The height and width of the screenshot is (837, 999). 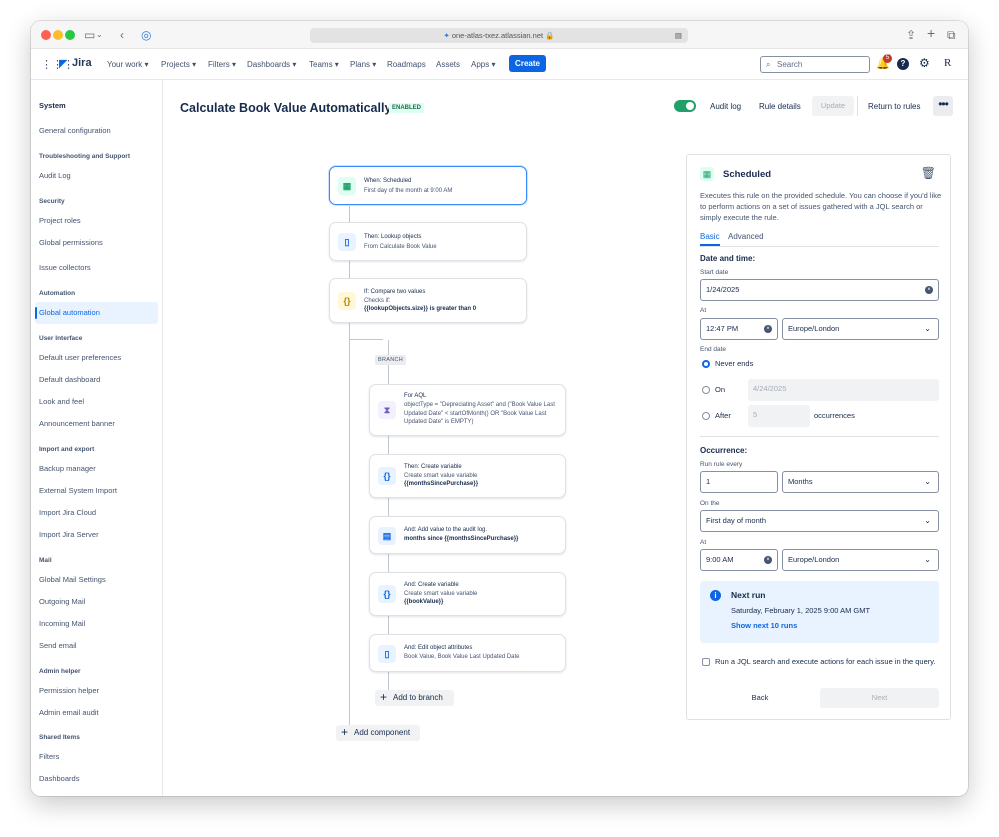 What do you see at coordinates (384, 697) in the screenshot?
I see `plus-icon: +` at bounding box center [384, 697].